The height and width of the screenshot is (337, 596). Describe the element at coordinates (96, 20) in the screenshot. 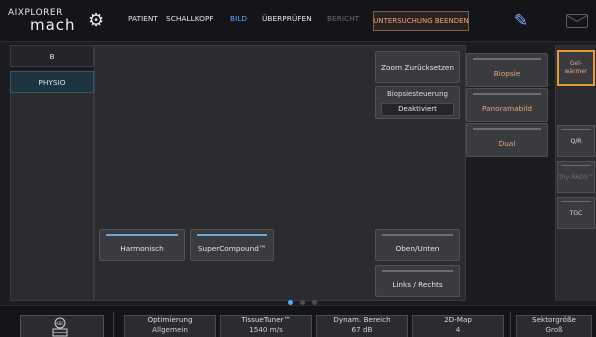

I see `gear-icon: ⚙` at that location.